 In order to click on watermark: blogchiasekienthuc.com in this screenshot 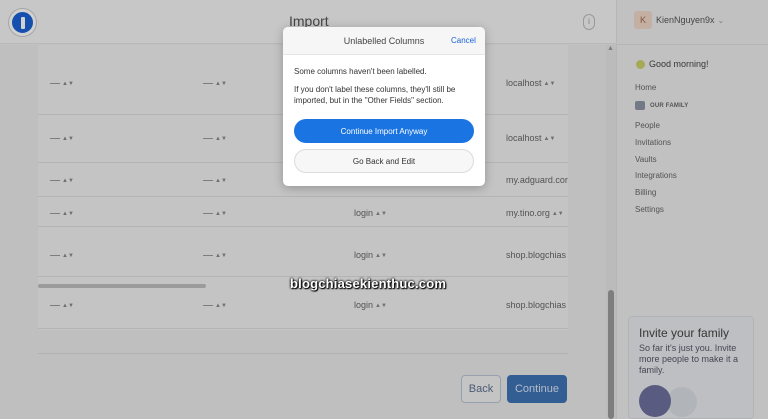, I will do `click(368, 283)`.